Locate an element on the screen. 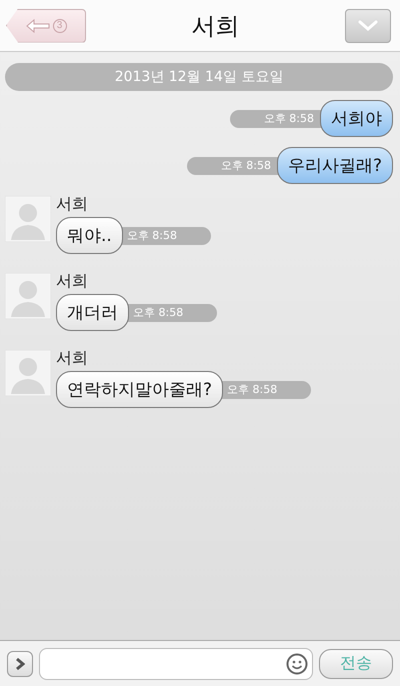  unread-count: 3 is located at coordinates (59, 25).